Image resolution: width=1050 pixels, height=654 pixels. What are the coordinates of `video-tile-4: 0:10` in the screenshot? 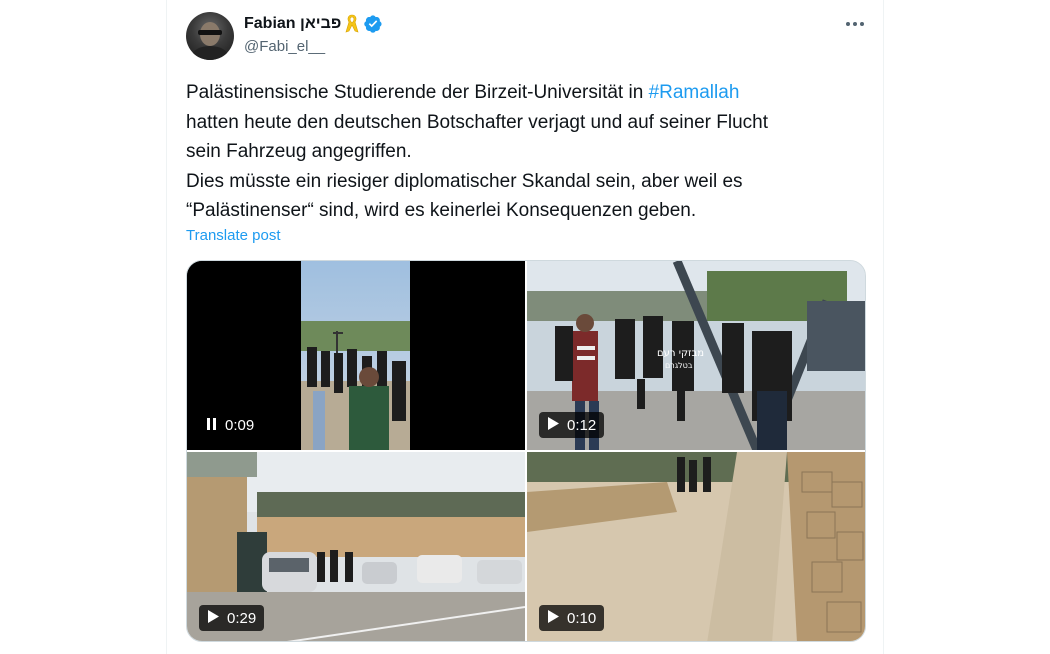 It's located at (696, 546).